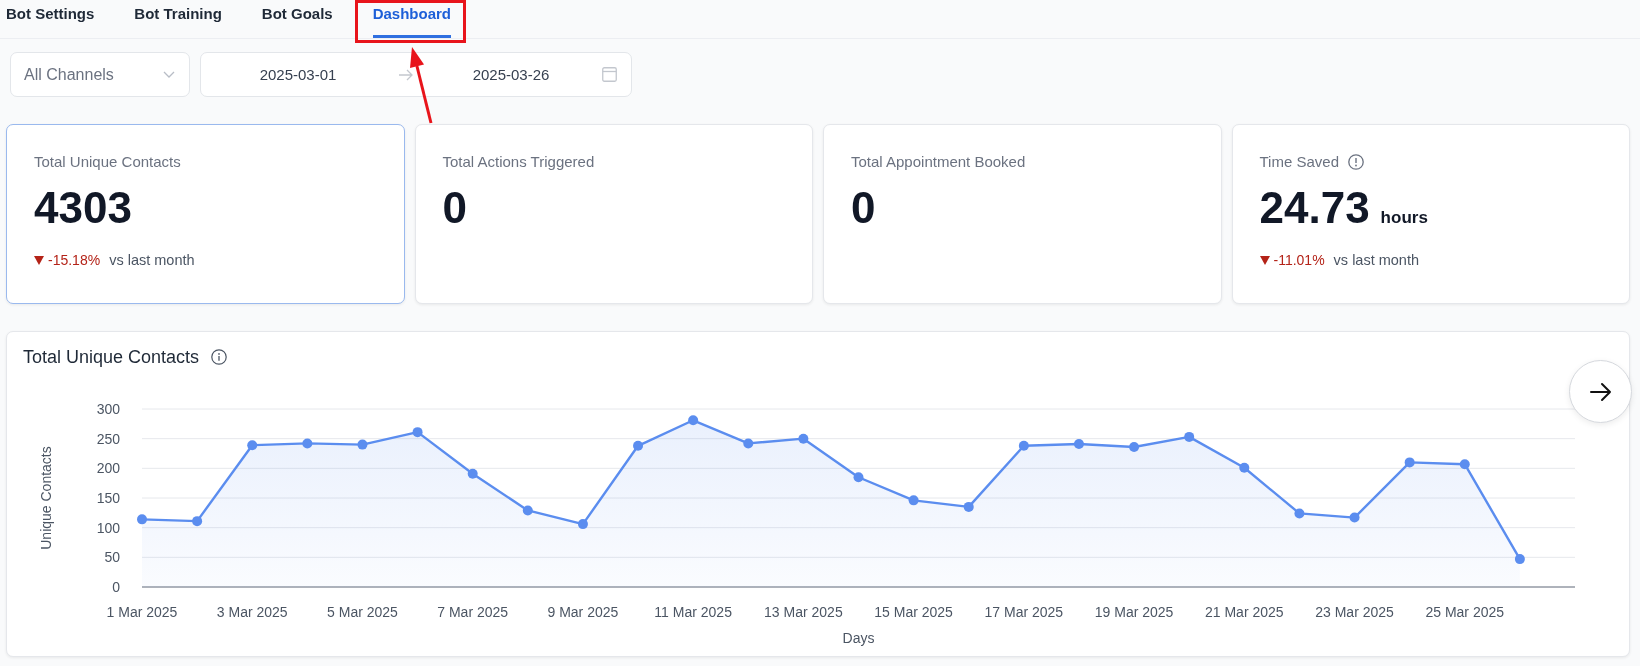  What do you see at coordinates (83, 208) in the screenshot?
I see `stat-value: 4303` at bounding box center [83, 208].